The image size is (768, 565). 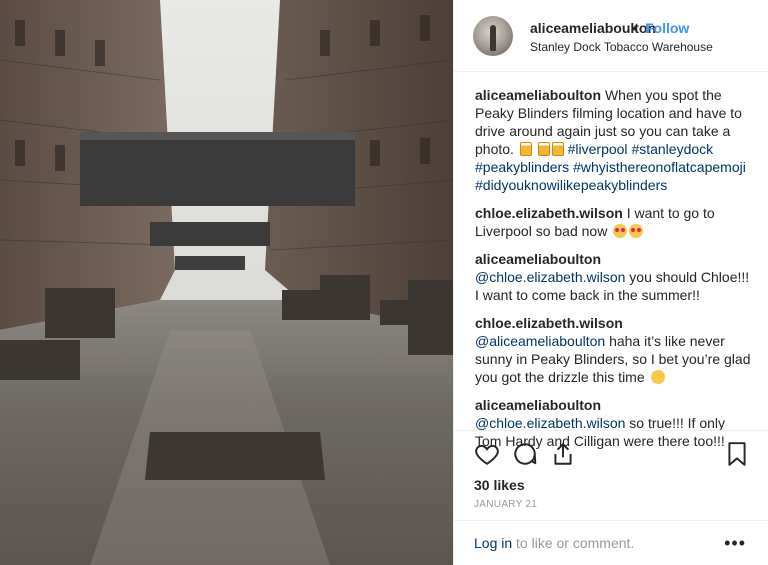 What do you see at coordinates (667, 28) in the screenshot?
I see `follow-button: Follow` at bounding box center [667, 28].